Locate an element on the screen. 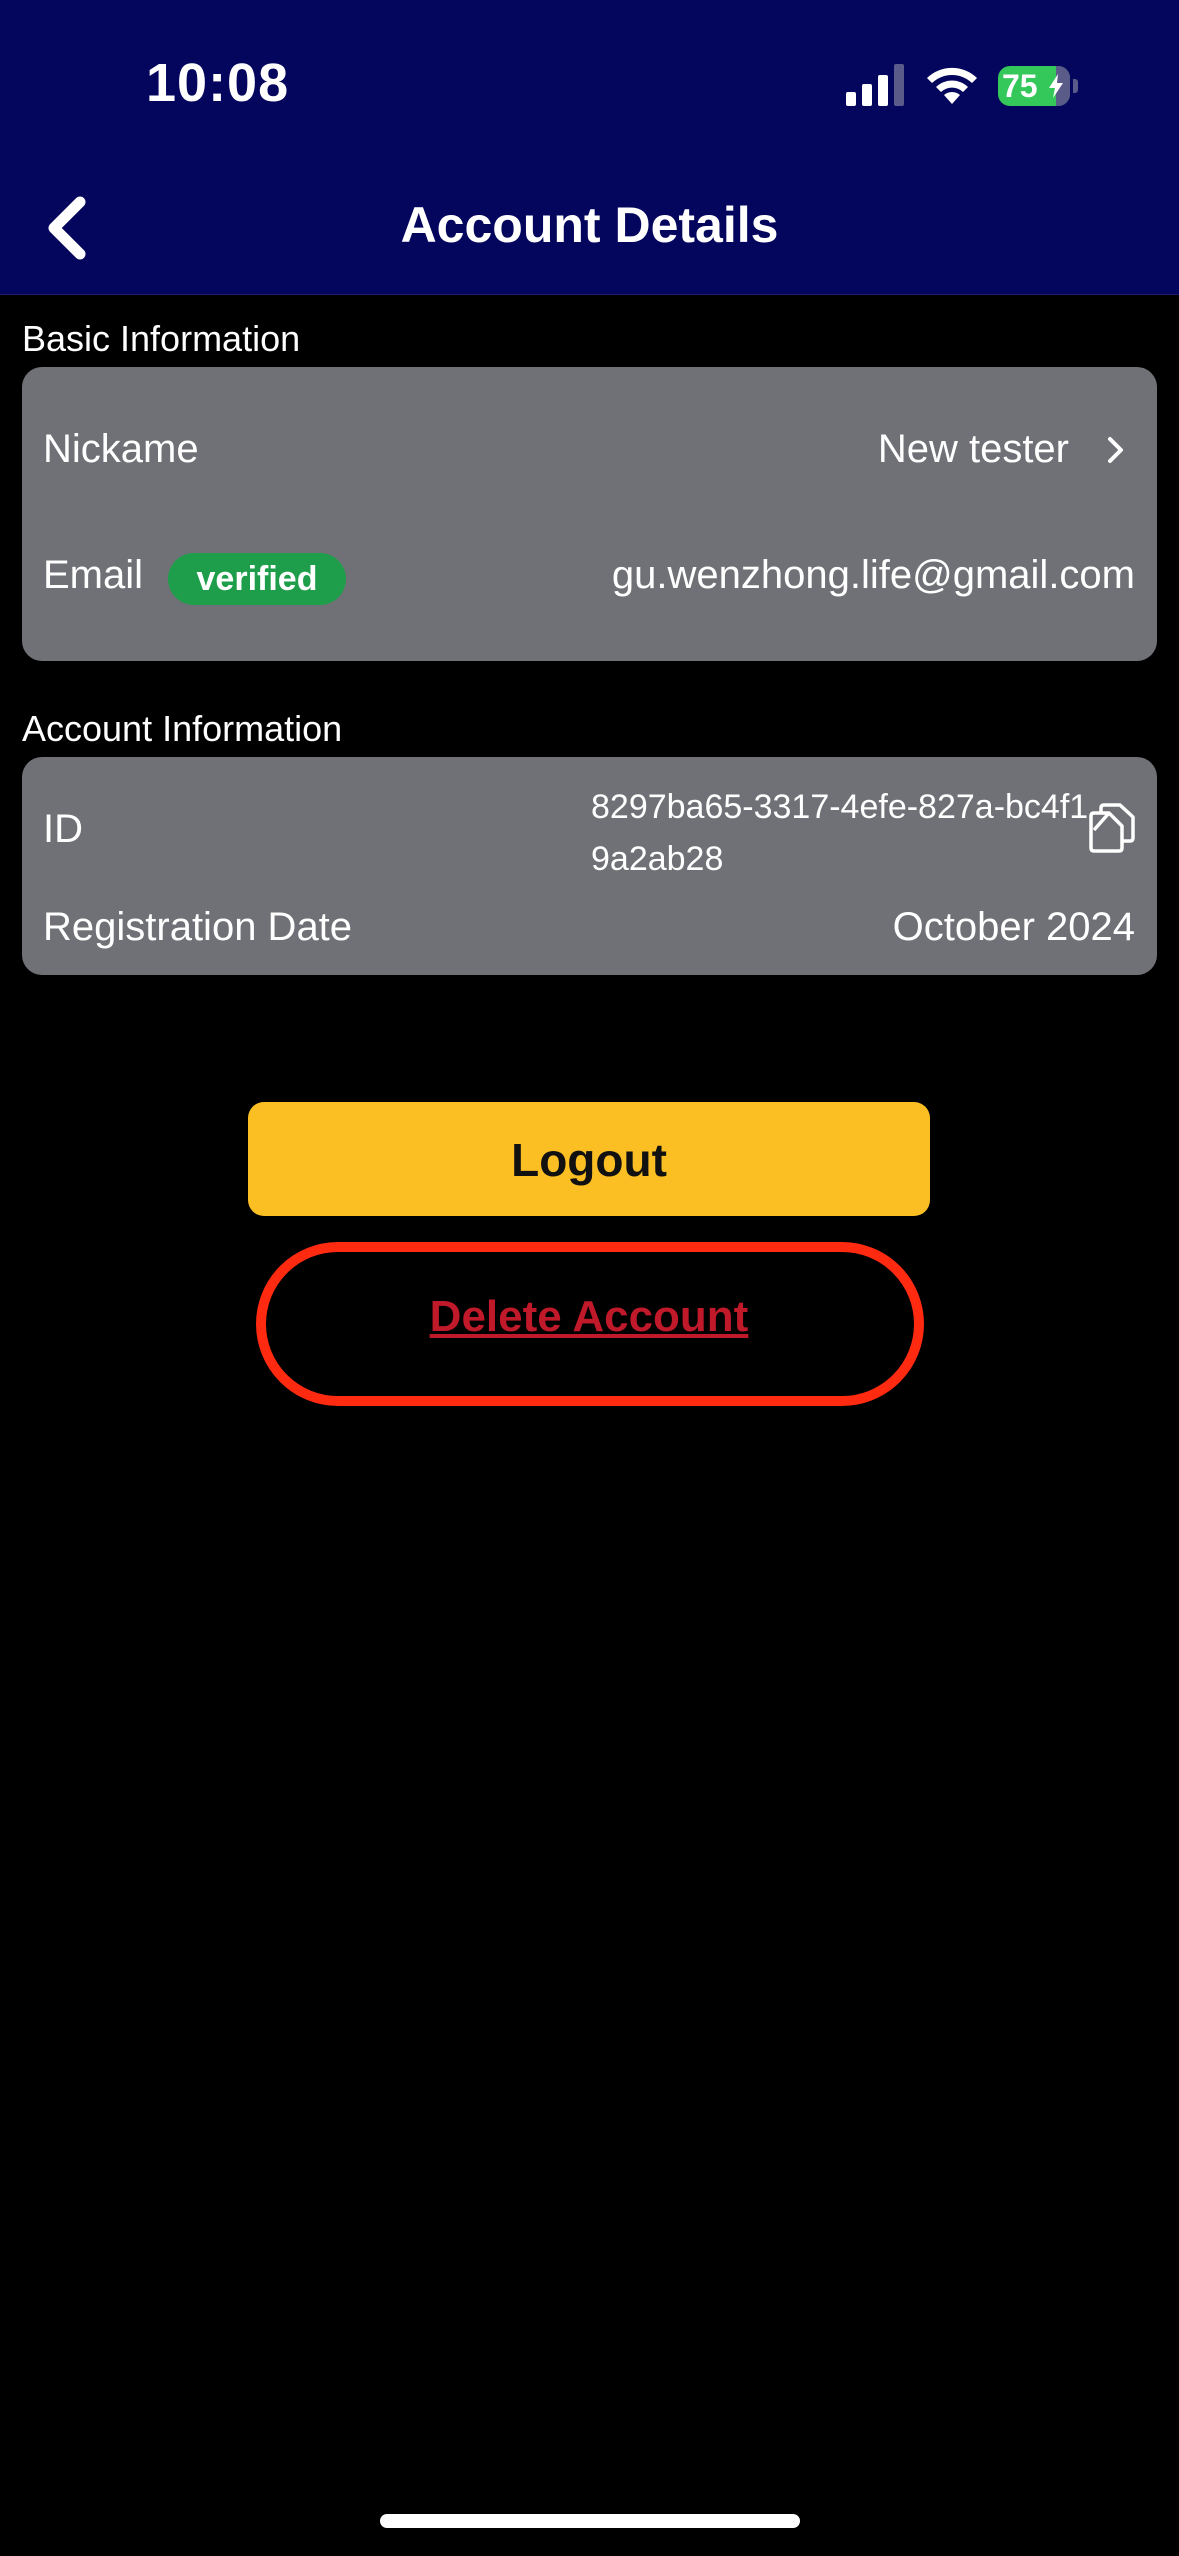 The width and height of the screenshot is (1179, 2556). status-time: 10:08 is located at coordinates (218, 83).